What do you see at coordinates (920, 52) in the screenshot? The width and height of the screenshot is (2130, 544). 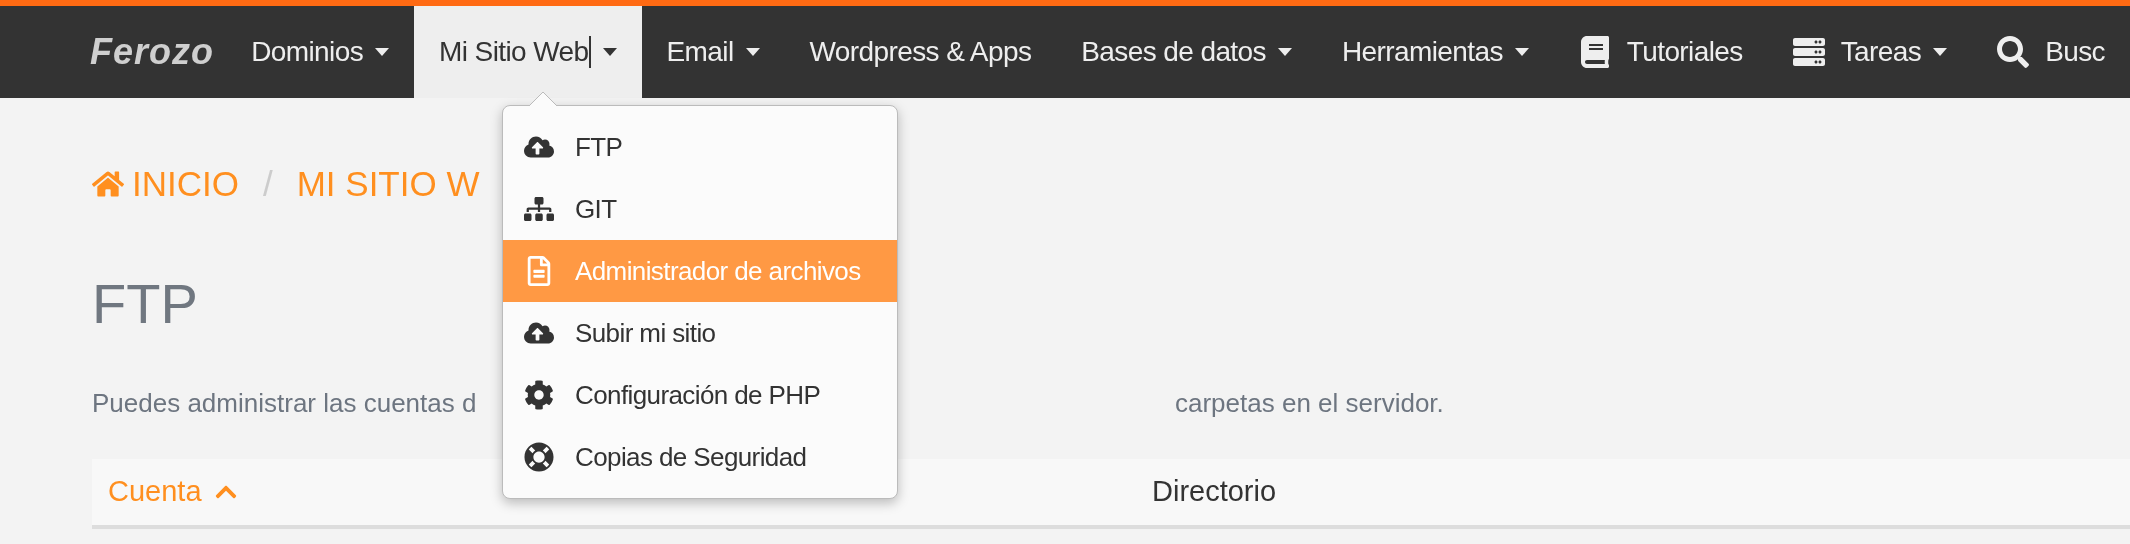 I see `nav-menu-item: Wordpress & Apps` at bounding box center [920, 52].